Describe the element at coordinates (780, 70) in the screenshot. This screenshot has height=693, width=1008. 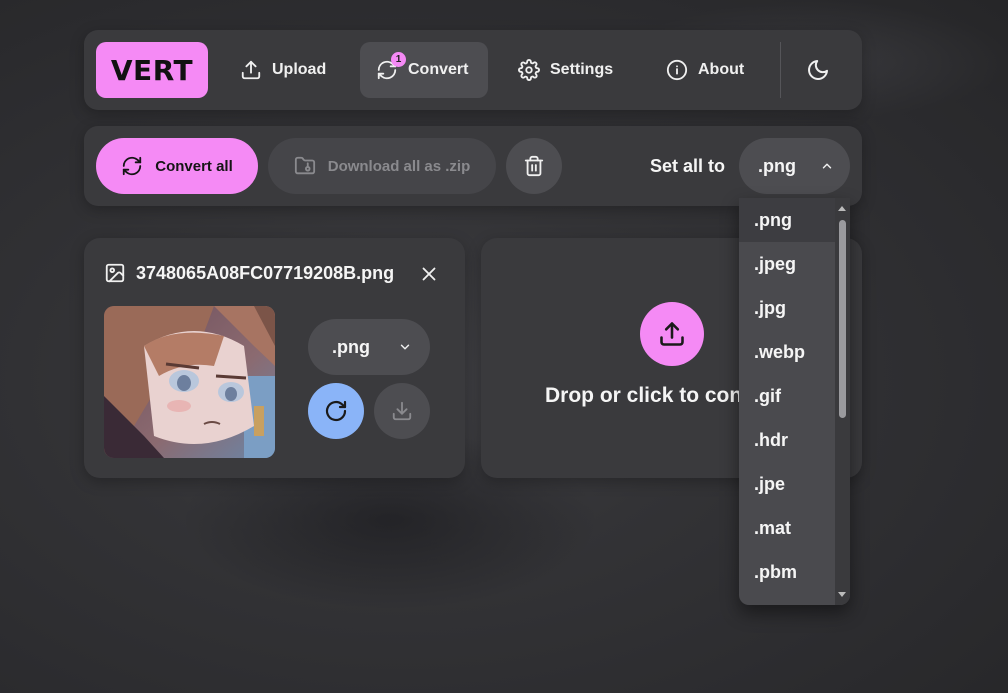
I see `nav-divider` at that location.